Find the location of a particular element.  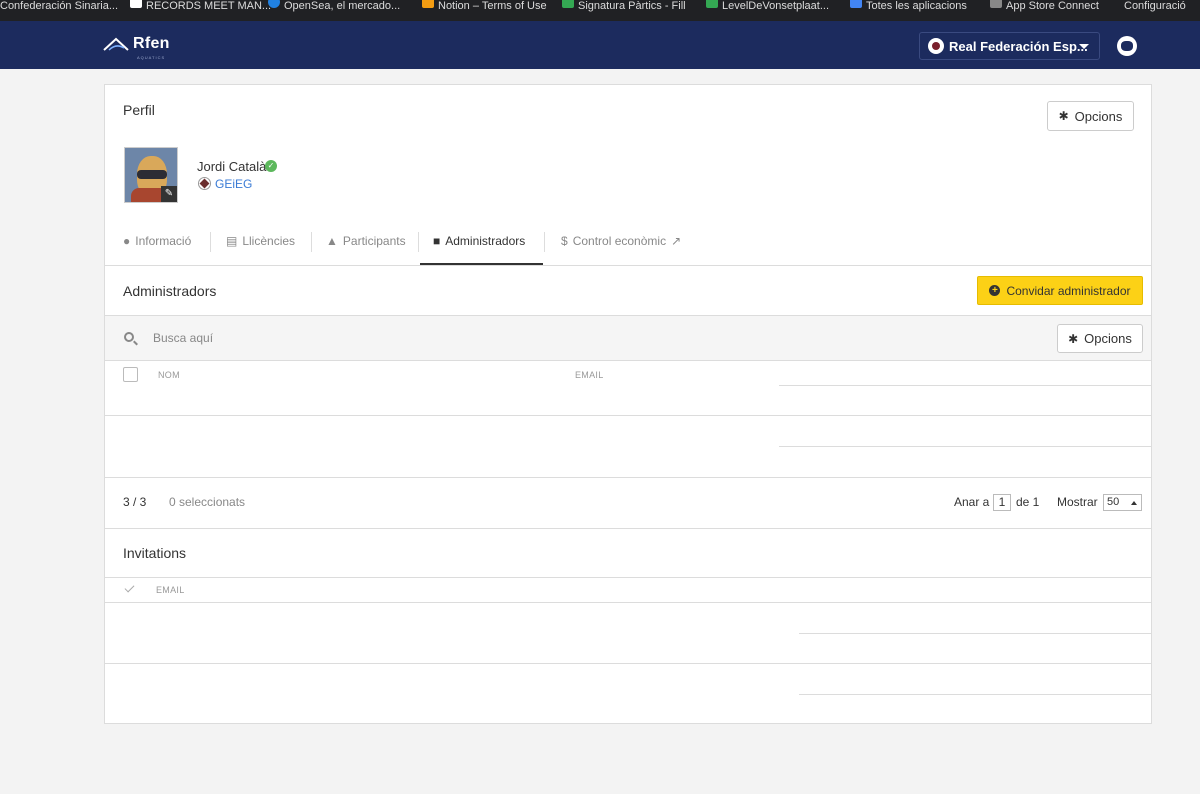

active-tab-indicator is located at coordinates (481, 264).